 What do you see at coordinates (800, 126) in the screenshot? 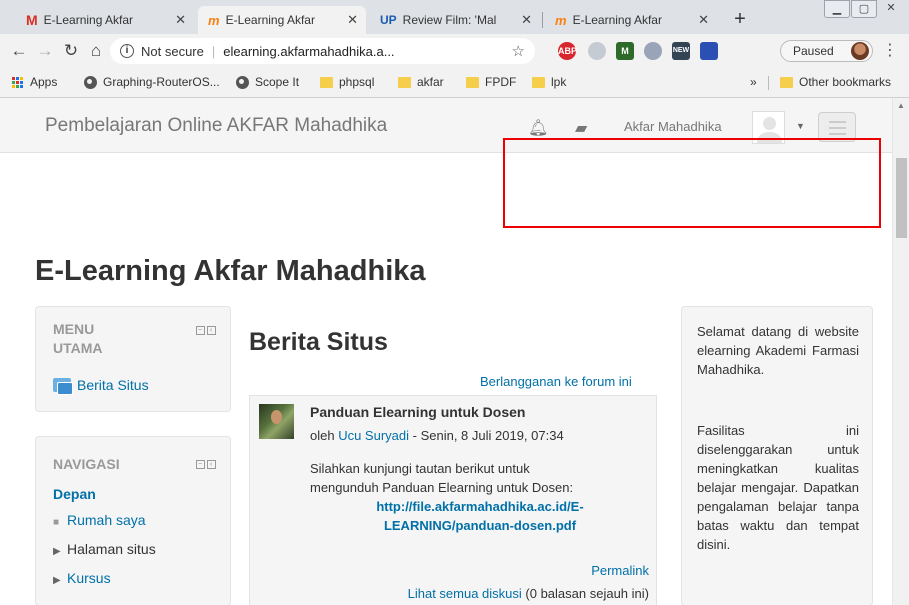
I see `chevron-down-icon: ▼` at bounding box center [800, 126].